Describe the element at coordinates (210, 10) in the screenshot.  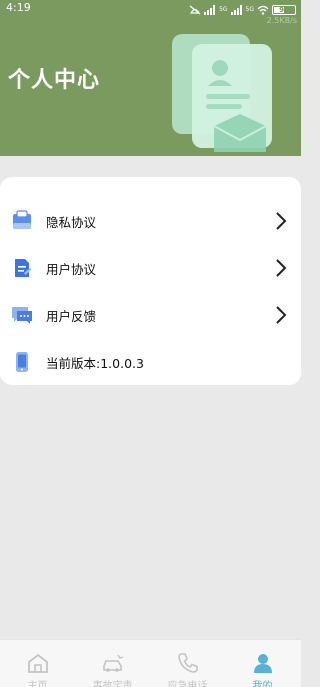
I see `signal-icon` at that location.